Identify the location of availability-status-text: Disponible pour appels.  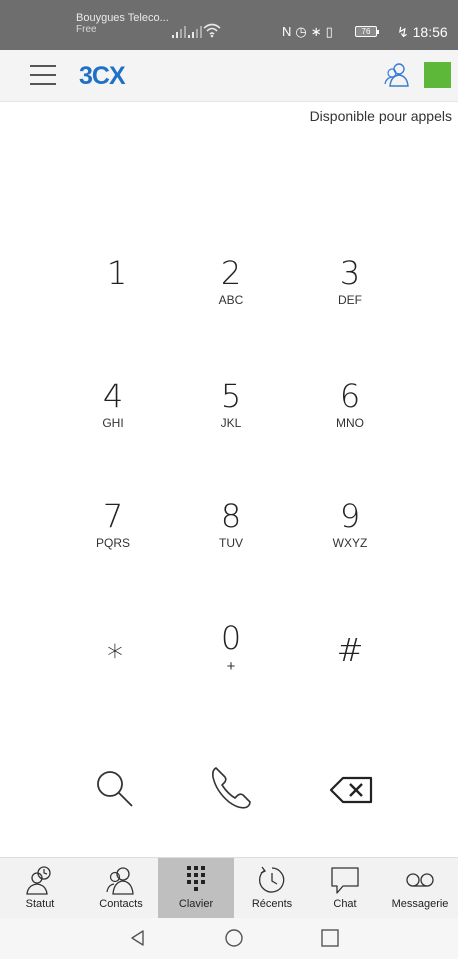
(380, 116).